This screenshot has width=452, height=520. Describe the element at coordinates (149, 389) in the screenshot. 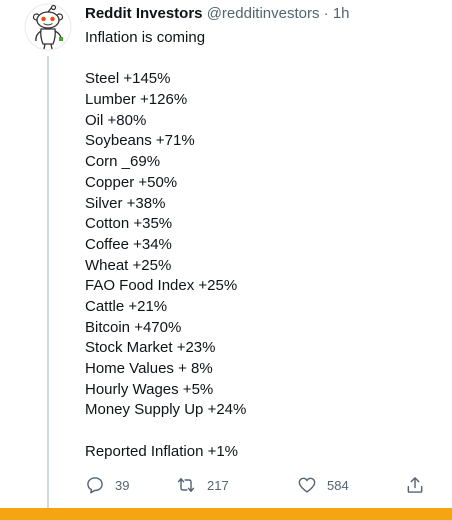

I see `list-item: Hourly Wages +5%` at that location.